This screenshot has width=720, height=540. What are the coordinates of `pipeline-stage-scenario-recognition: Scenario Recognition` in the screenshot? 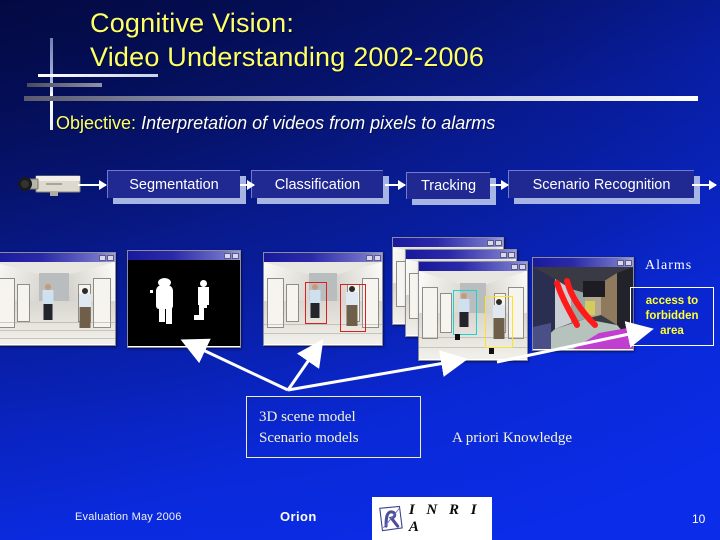 It's located at (601, 184).